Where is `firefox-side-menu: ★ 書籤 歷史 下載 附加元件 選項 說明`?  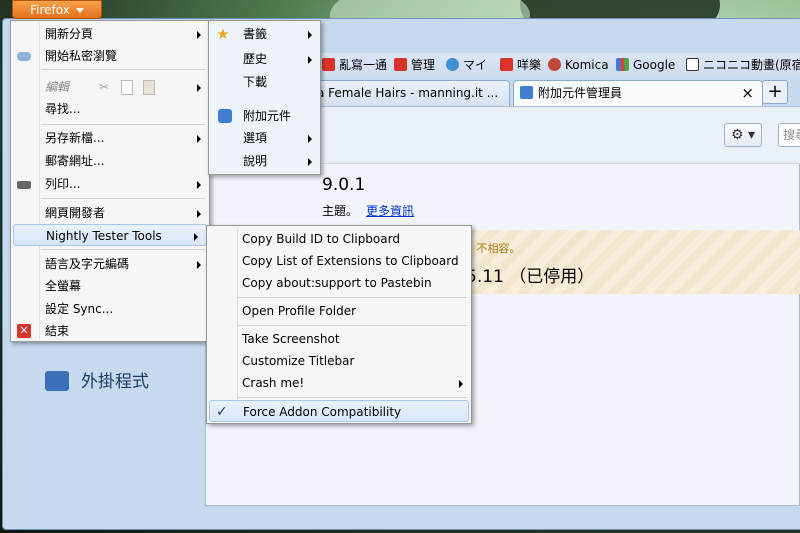
firefox-side-menu: ★ 書籤 歷史 下載 附加元件 選項 說明 is located at coordinates (264, 97).